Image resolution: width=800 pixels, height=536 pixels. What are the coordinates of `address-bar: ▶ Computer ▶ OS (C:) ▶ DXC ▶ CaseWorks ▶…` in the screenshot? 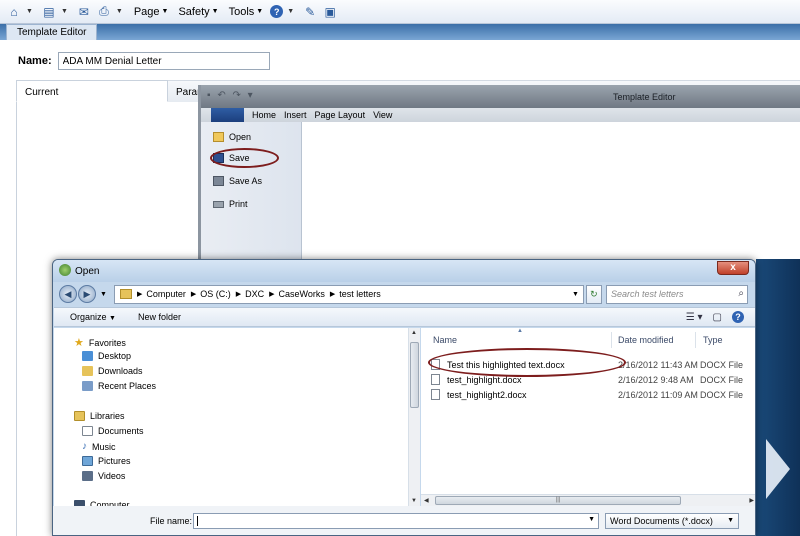 It's located at (348, 294).